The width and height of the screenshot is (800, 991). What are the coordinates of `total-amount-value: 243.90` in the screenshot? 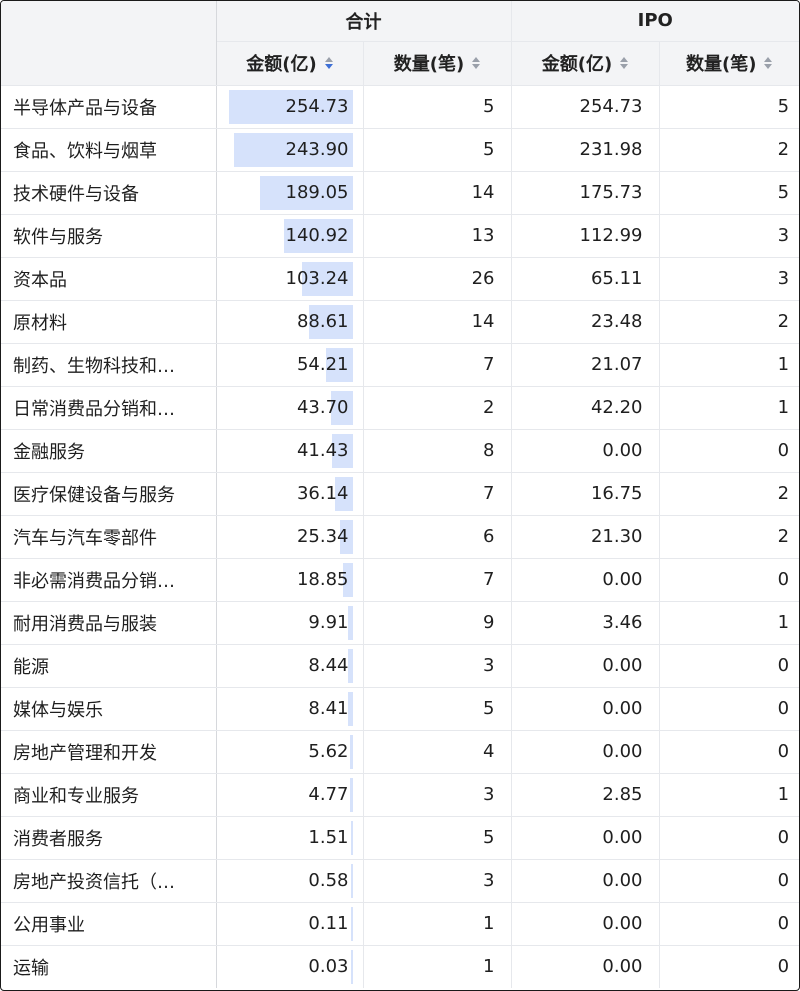 It's located at (317, 149).